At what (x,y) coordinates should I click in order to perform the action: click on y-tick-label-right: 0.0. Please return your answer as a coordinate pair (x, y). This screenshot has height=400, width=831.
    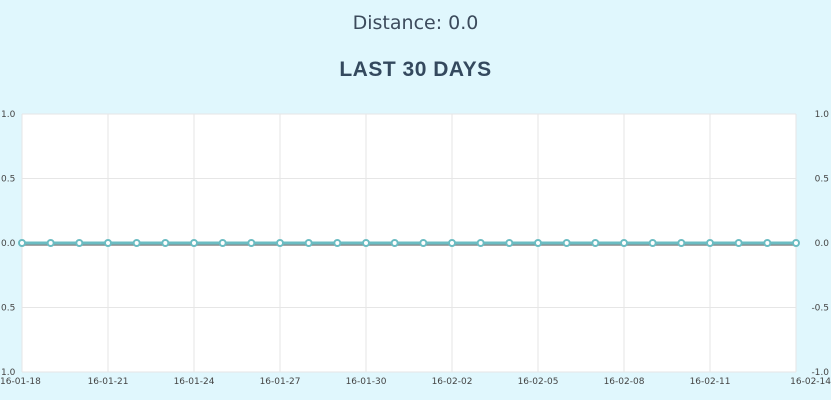
    Looking at the image, I should click on (822, 244).